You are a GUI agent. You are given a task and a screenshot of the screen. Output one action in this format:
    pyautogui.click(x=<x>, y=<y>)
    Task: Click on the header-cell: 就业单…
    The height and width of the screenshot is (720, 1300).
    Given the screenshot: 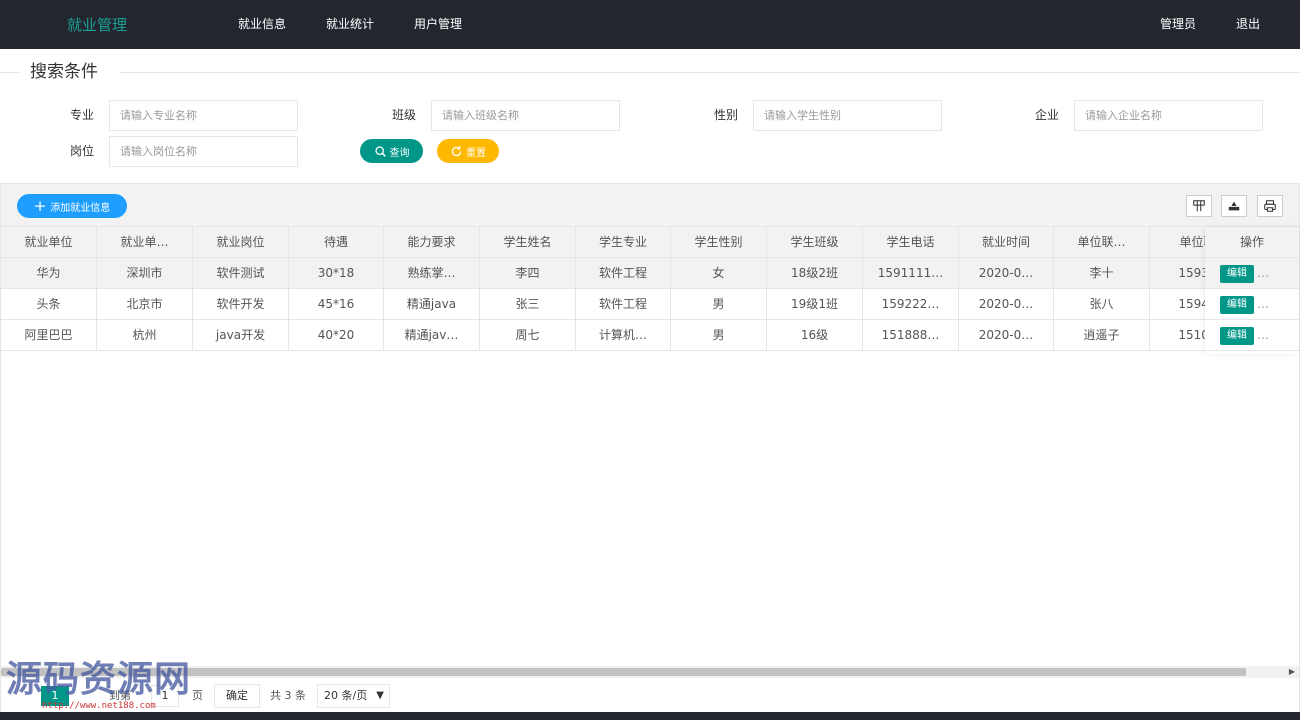 What is the action you would take?
    pyautogui.click(x=145, y=242)
    